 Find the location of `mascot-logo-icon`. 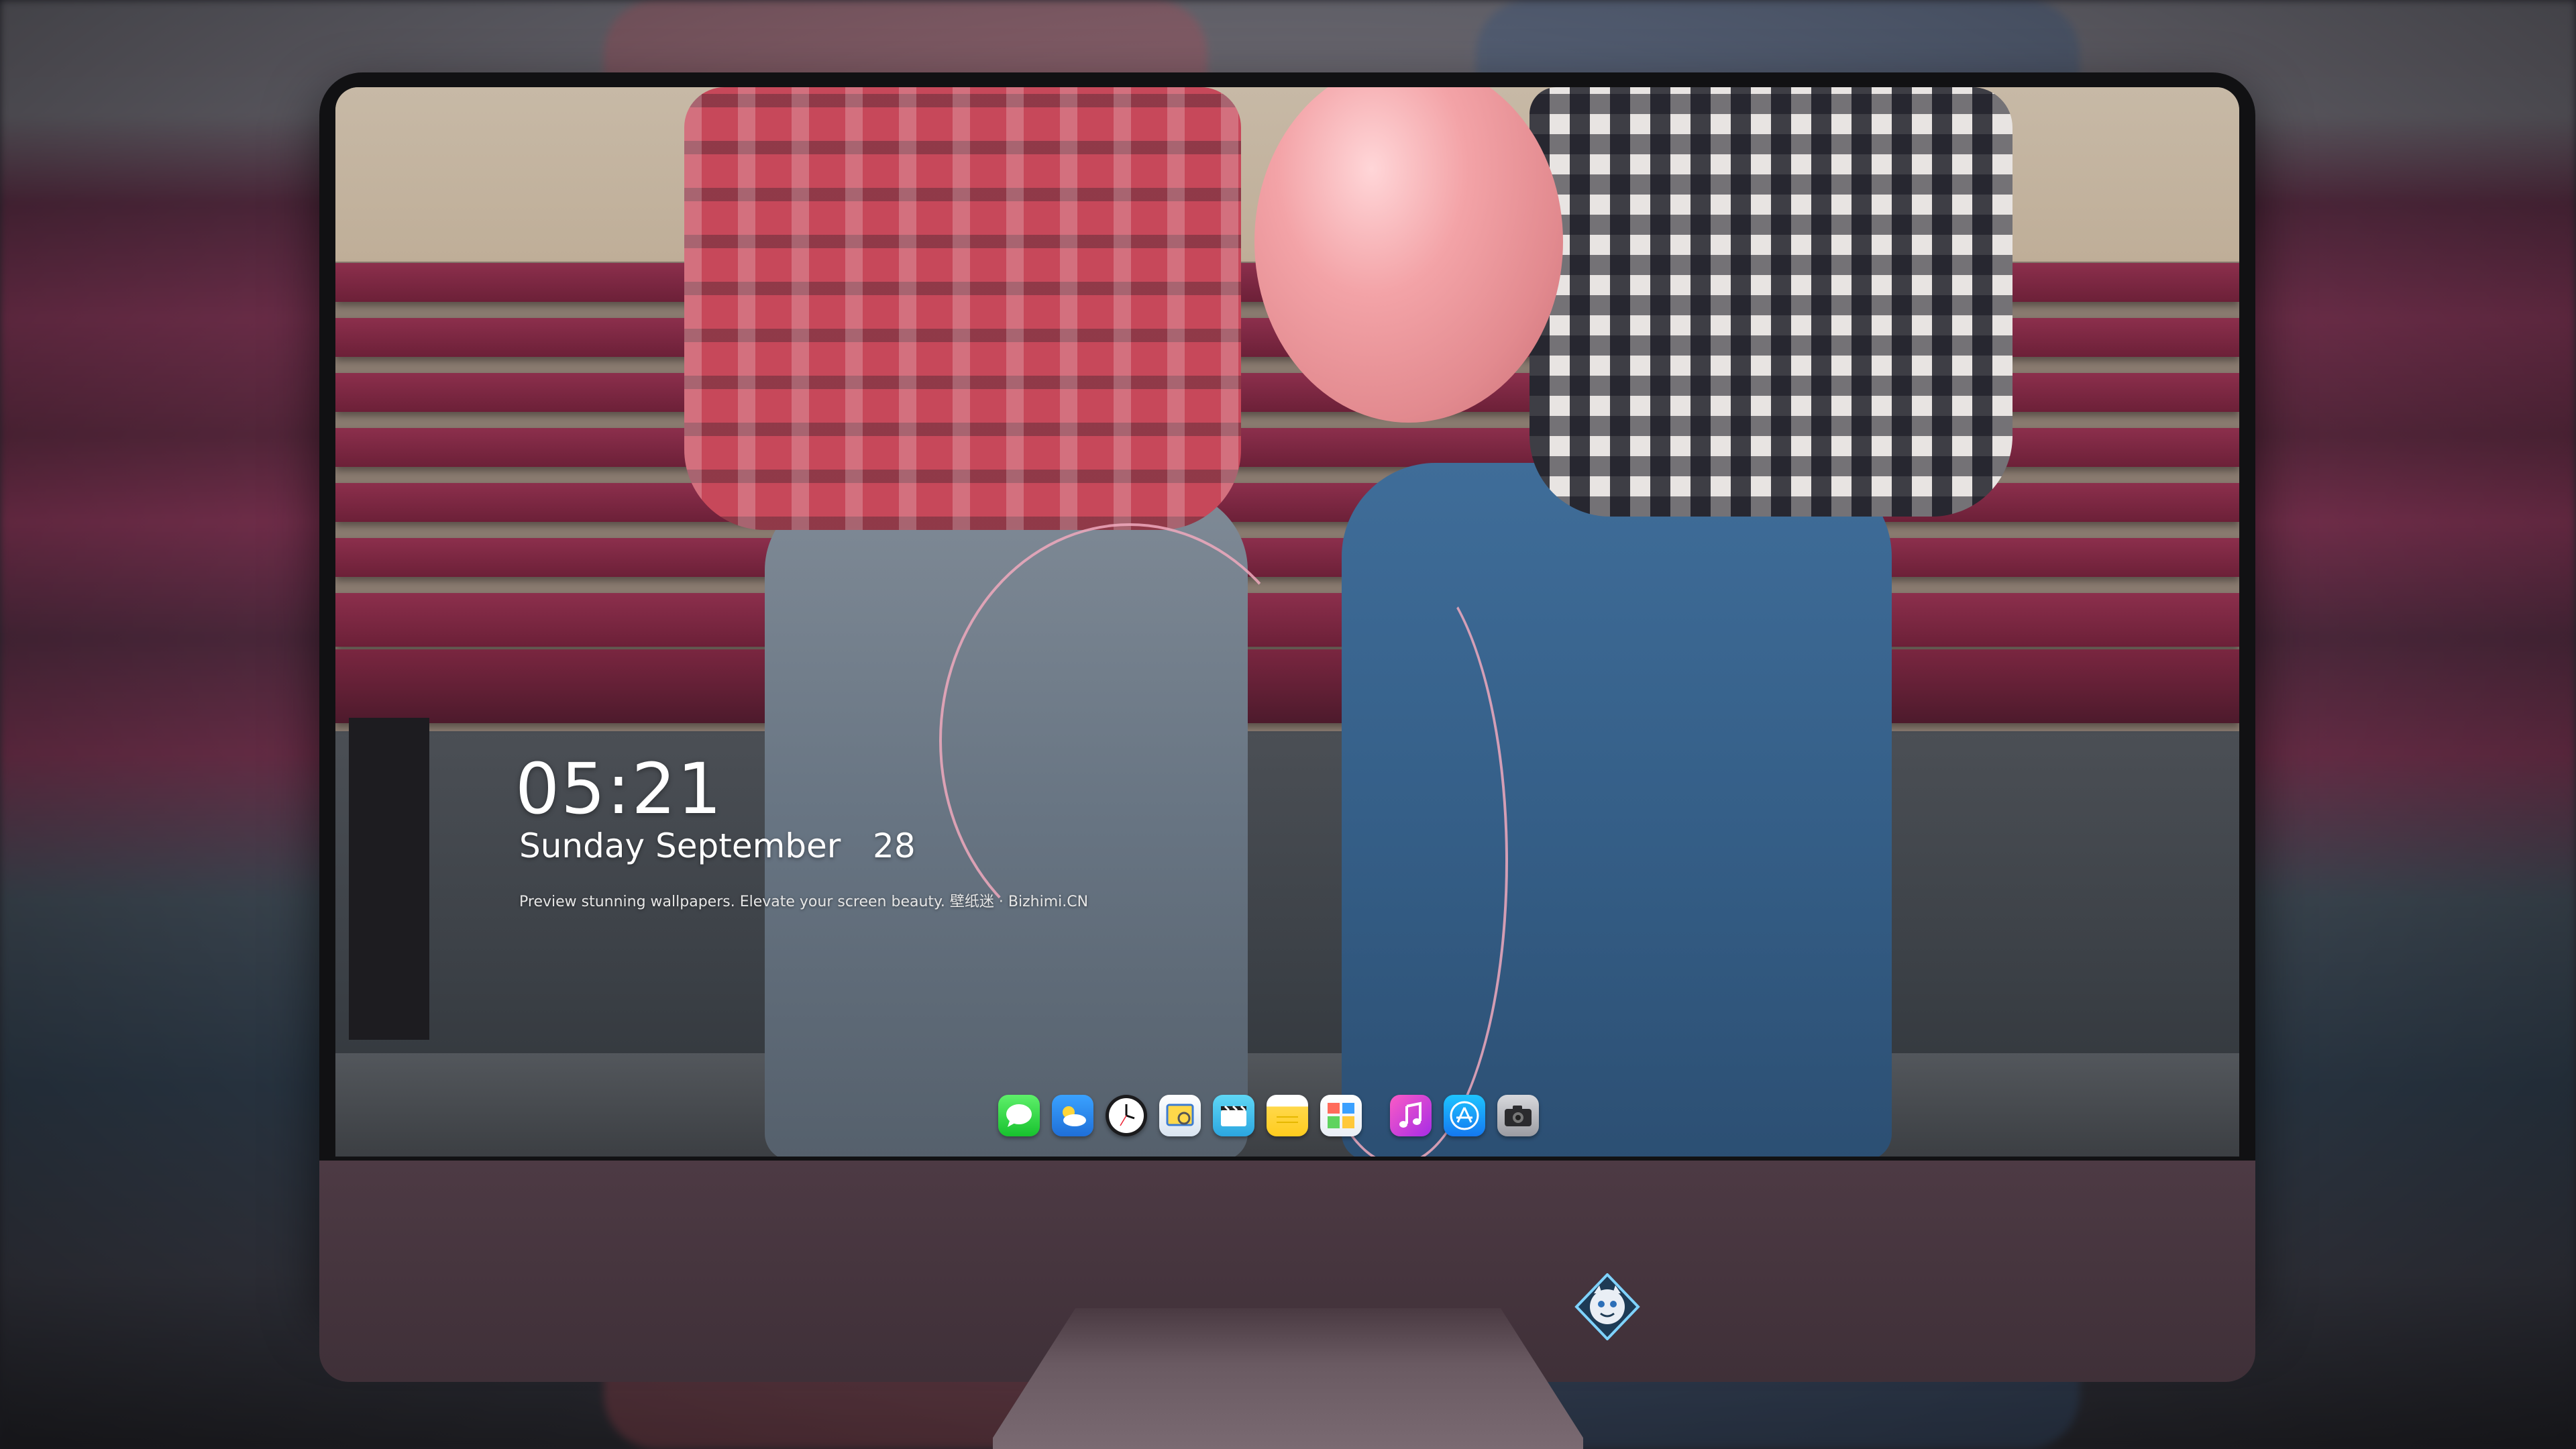

mascot-logo-icon is located at coordinates (1607, 1307).